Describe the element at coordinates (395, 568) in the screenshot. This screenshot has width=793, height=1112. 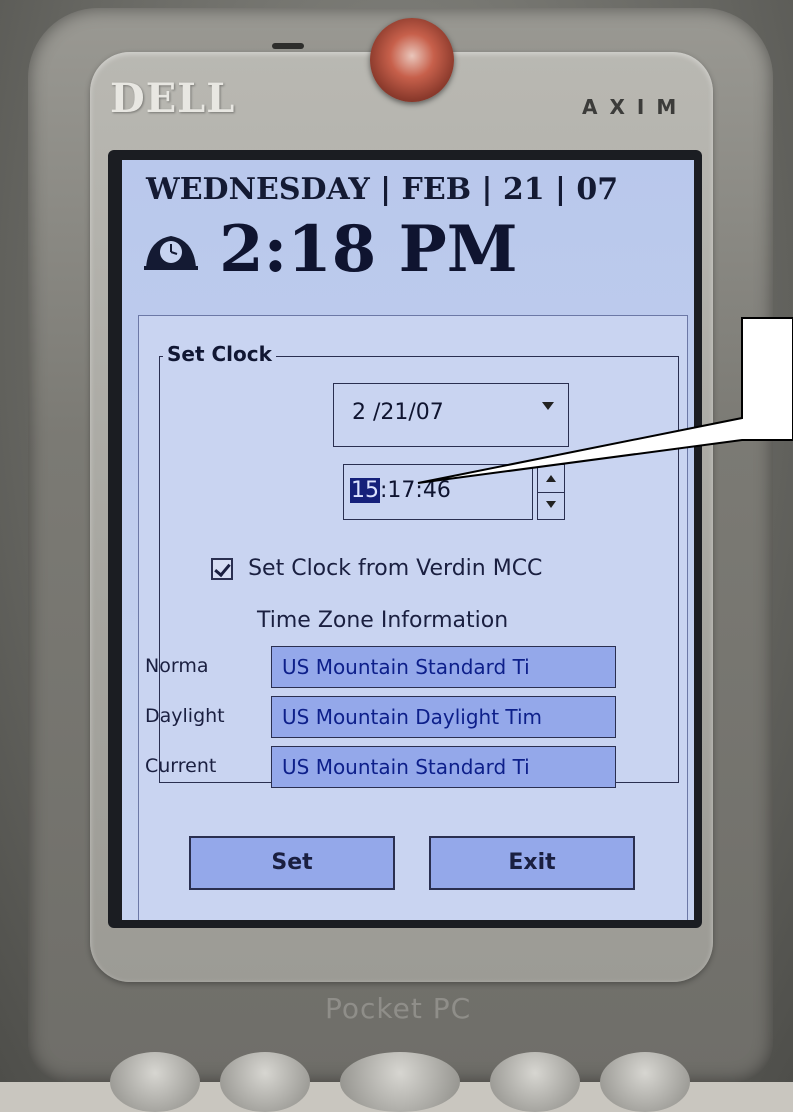
I see `sync-clock-label: Set Clock from Verdin MCC` at that location.